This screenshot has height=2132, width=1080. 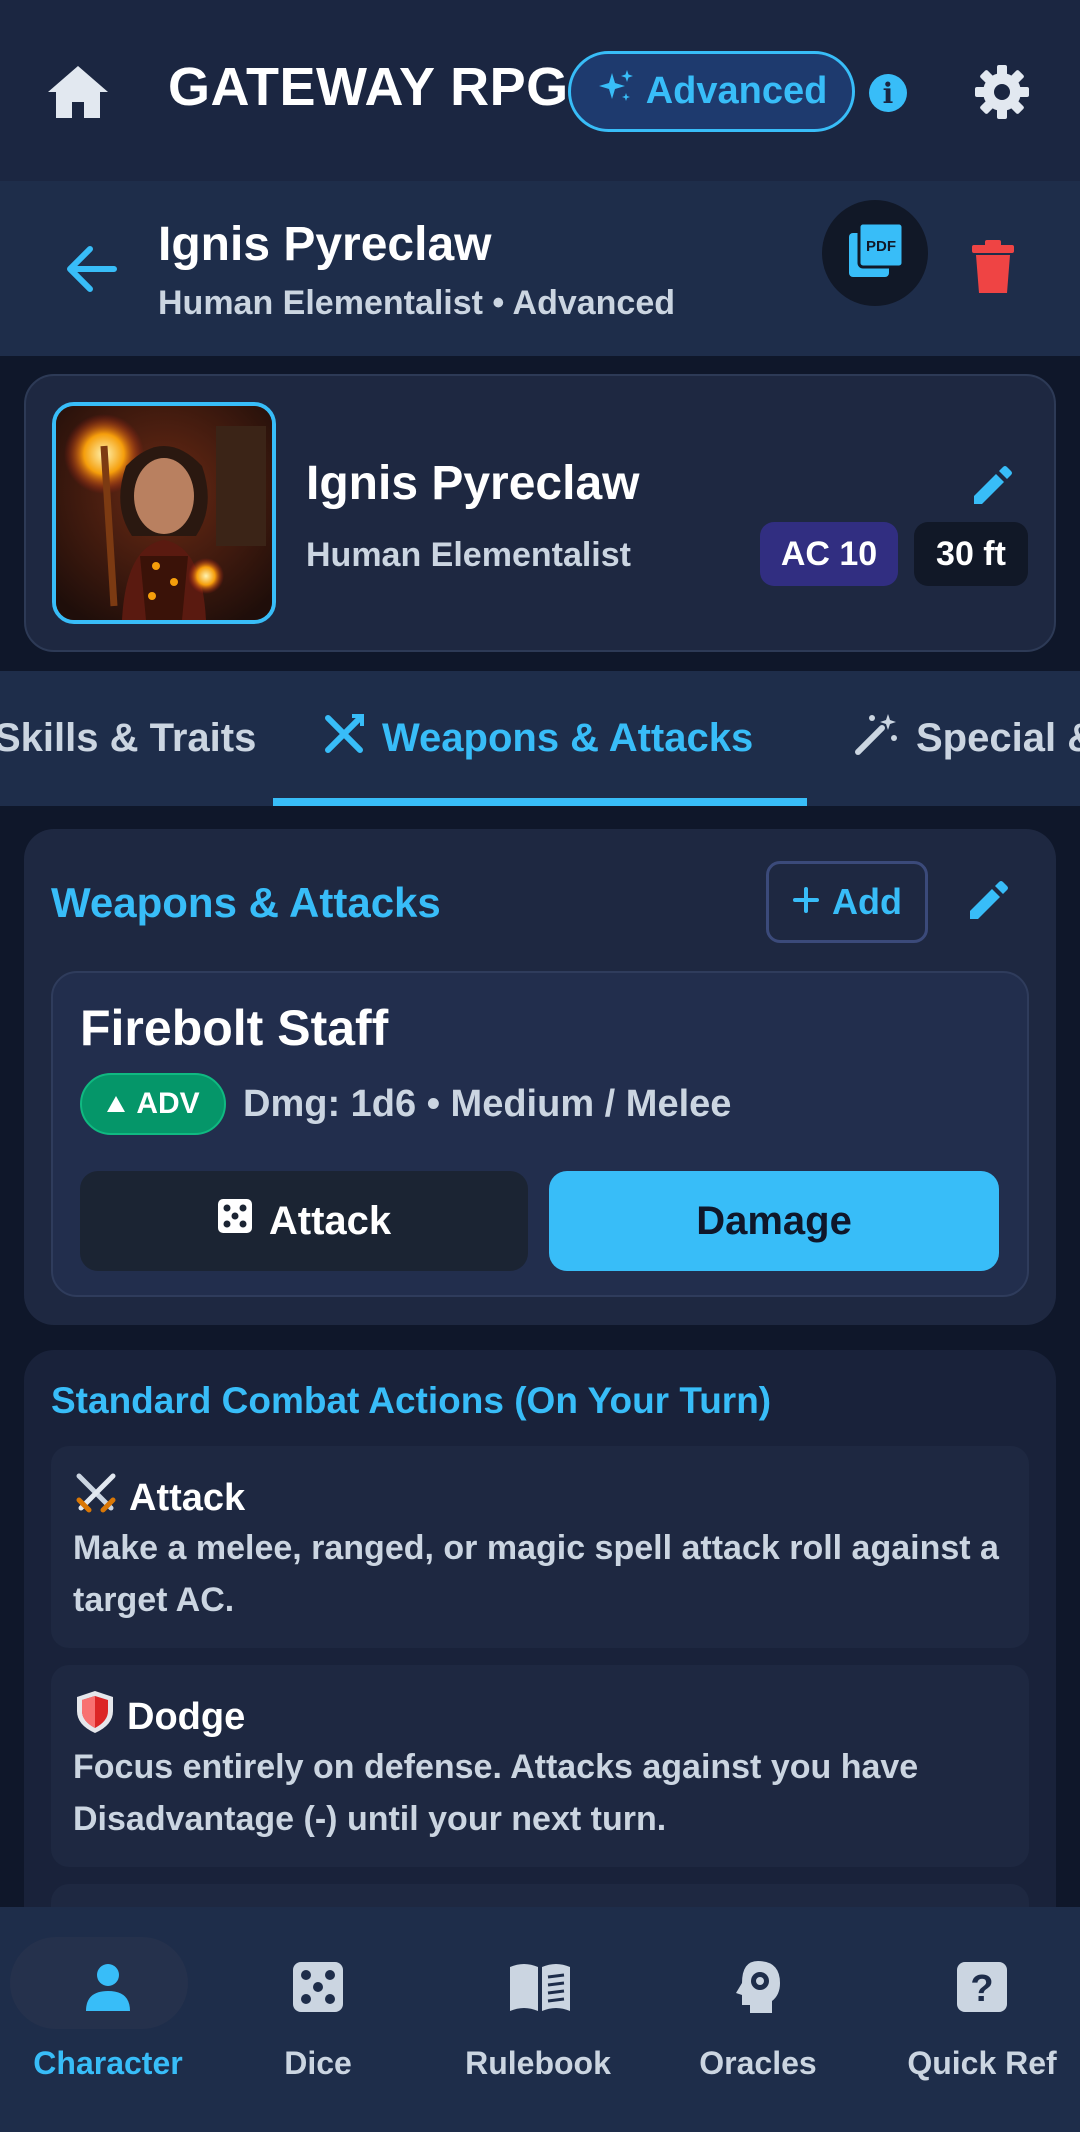 What do you see at coordinates (164, 513) in the screenshot?
I see `character-portrait` at bounding box center [164, 513].